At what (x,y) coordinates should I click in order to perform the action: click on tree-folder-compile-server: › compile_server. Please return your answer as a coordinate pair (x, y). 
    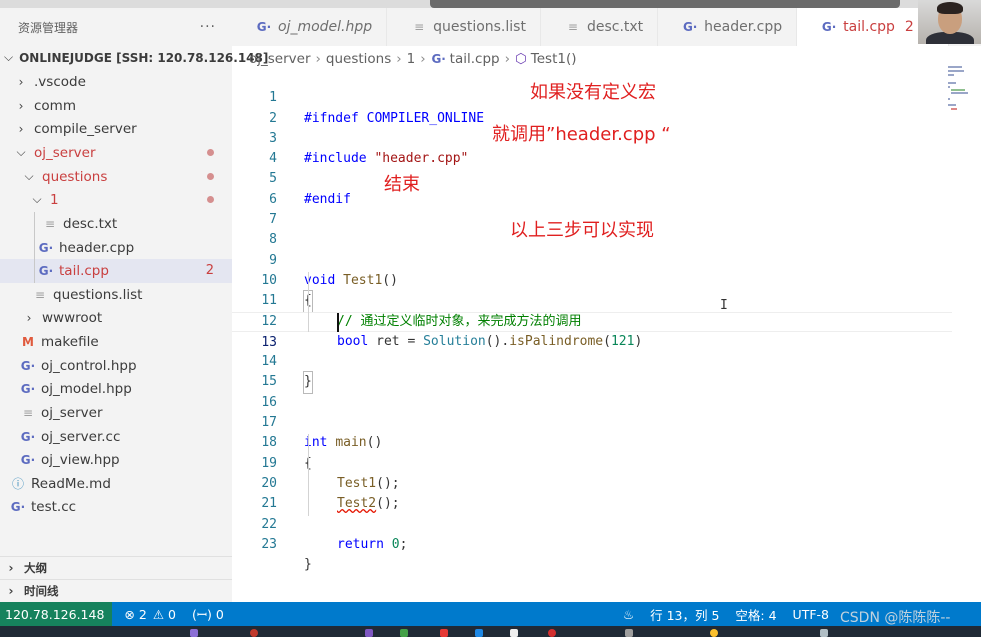
    Looking at the image, I should click on (116, 129).